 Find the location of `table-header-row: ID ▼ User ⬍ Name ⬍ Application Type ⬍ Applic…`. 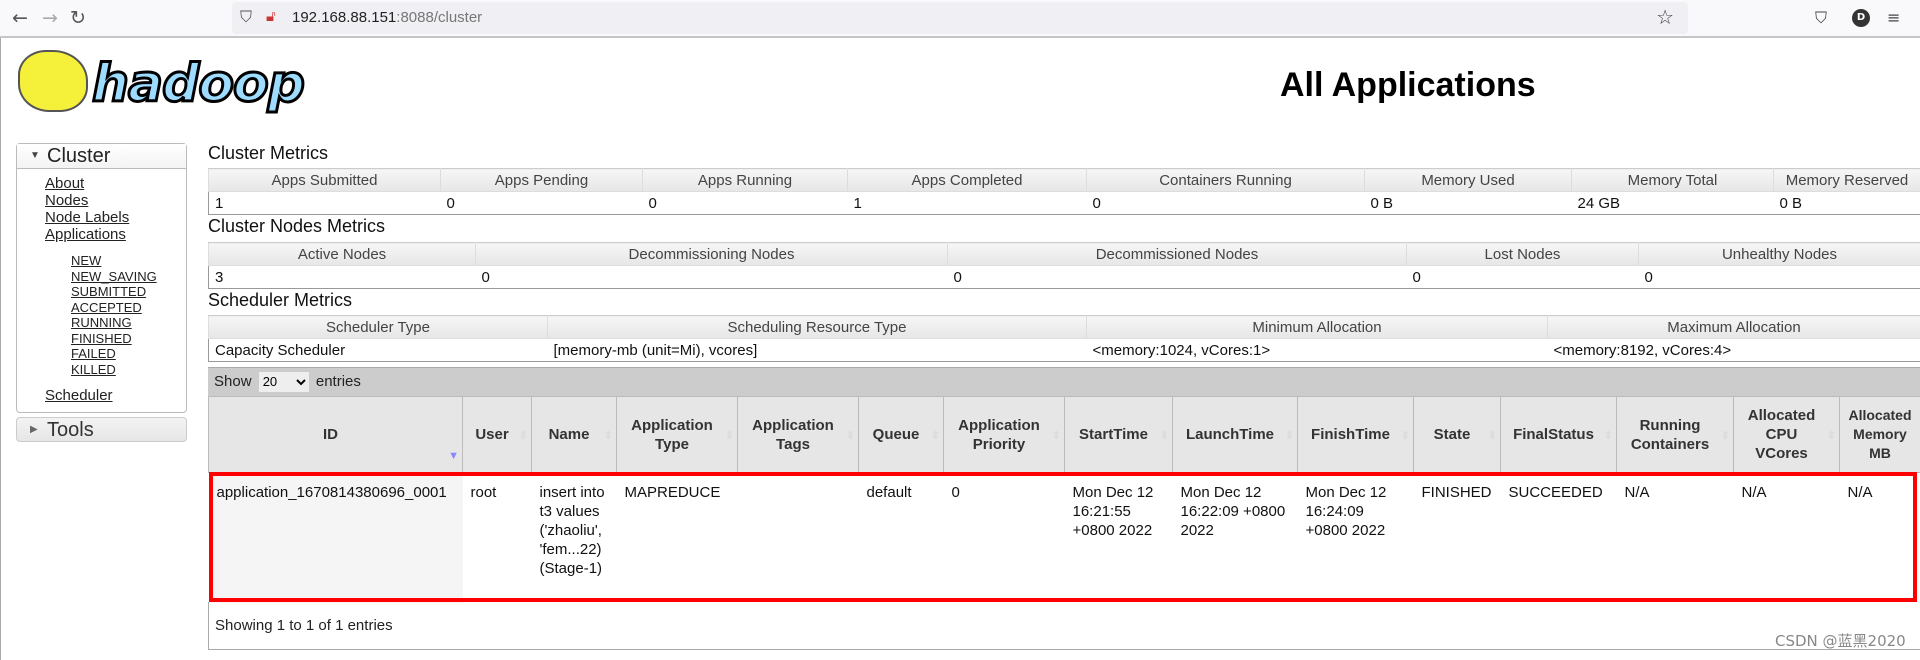

table-header-row: ID ▼ User ⬍ Name ⬍ Application Type ⬍ Applic… is located at coordinates (1064, 434).